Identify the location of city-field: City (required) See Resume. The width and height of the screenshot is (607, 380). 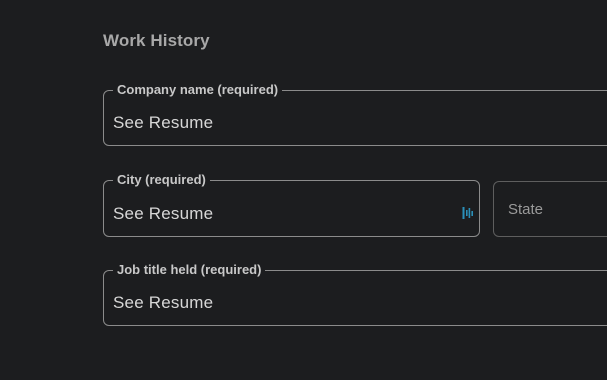
(291, 205).